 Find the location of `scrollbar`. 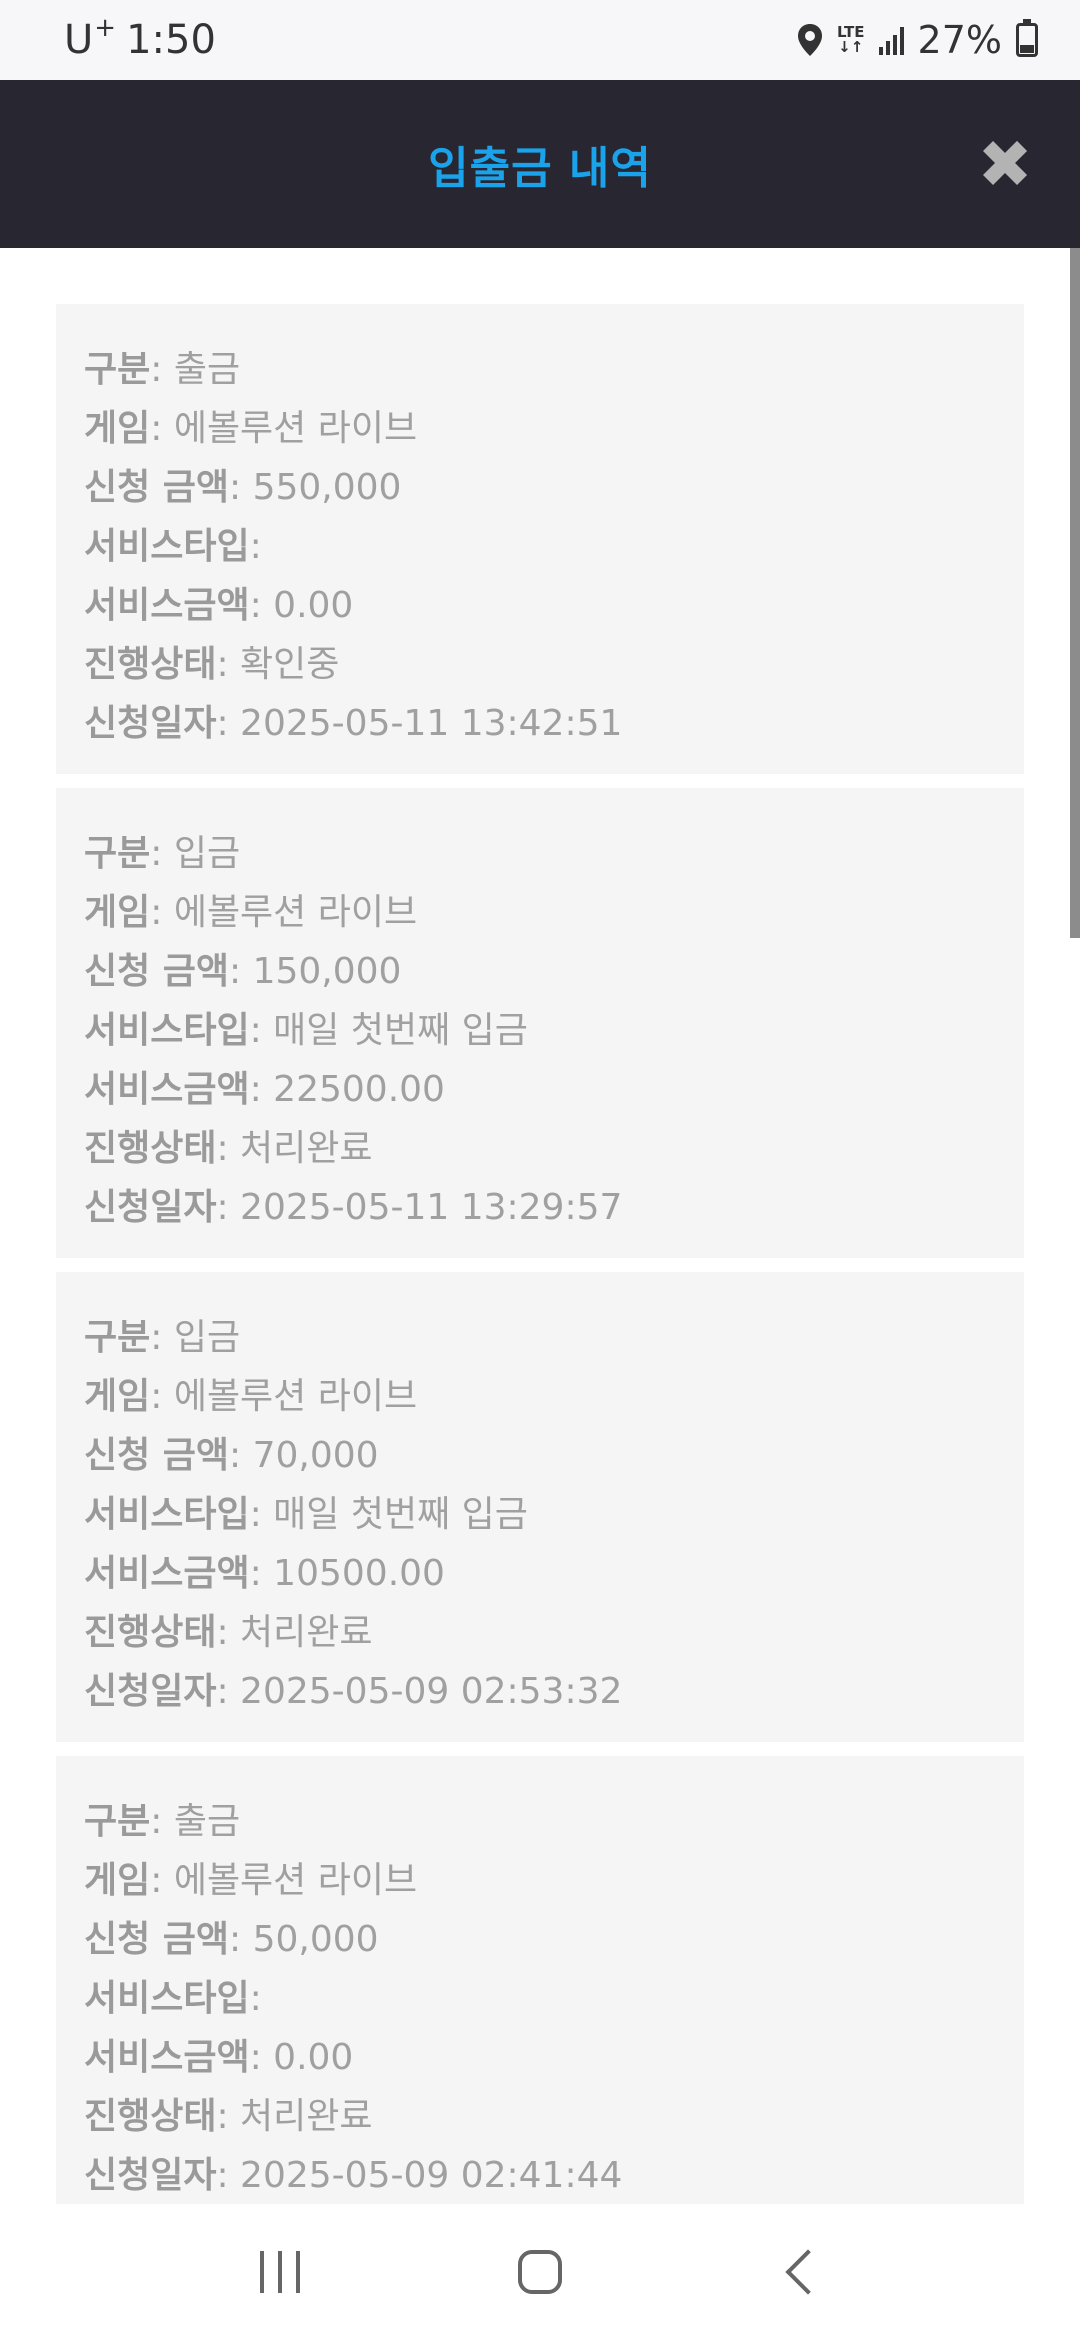

scrollbar is located at coordinates (1075, 1254).